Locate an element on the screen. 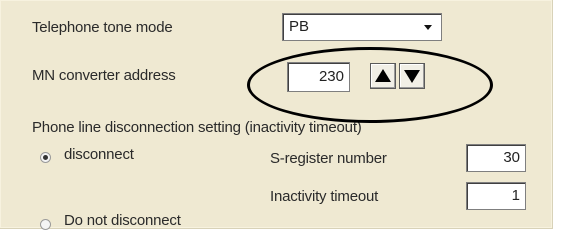 Image resolution: width=563 pixels, height=241 pixels. s-register-label: S-register number is located at coordinates (328, 158).